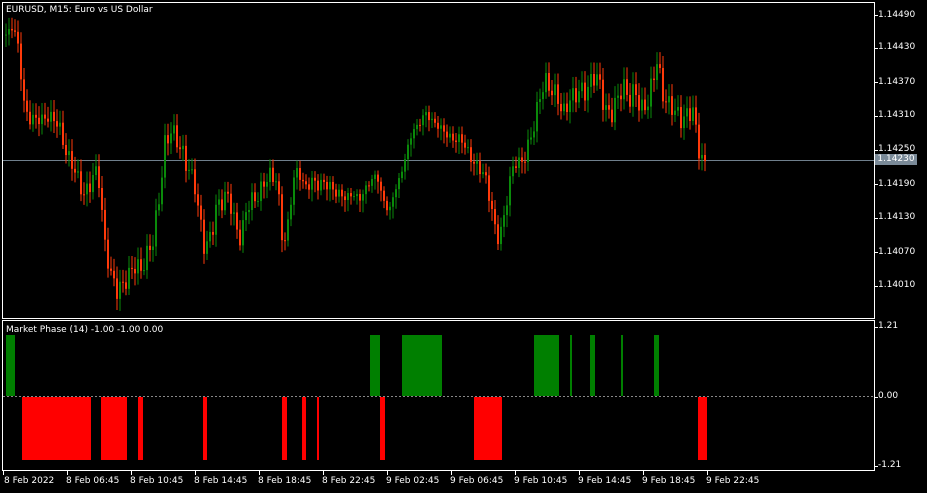 This screenshot has height=493, width=927. Describe the element at coordinates (349, 481) in the screenshot. I see `time-label: 8 Feb 22:45` at that location.